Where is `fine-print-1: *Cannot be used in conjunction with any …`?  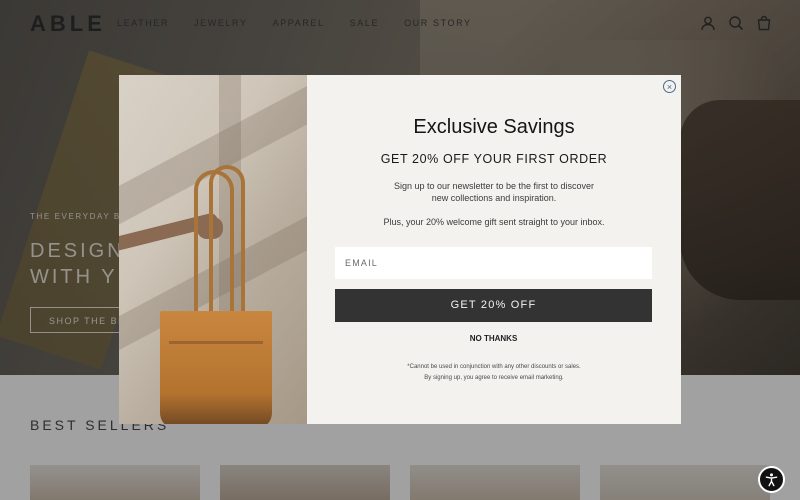 fine-print-1: *Cannot be used in conjunction with any … is located at coordinates (494, 367).